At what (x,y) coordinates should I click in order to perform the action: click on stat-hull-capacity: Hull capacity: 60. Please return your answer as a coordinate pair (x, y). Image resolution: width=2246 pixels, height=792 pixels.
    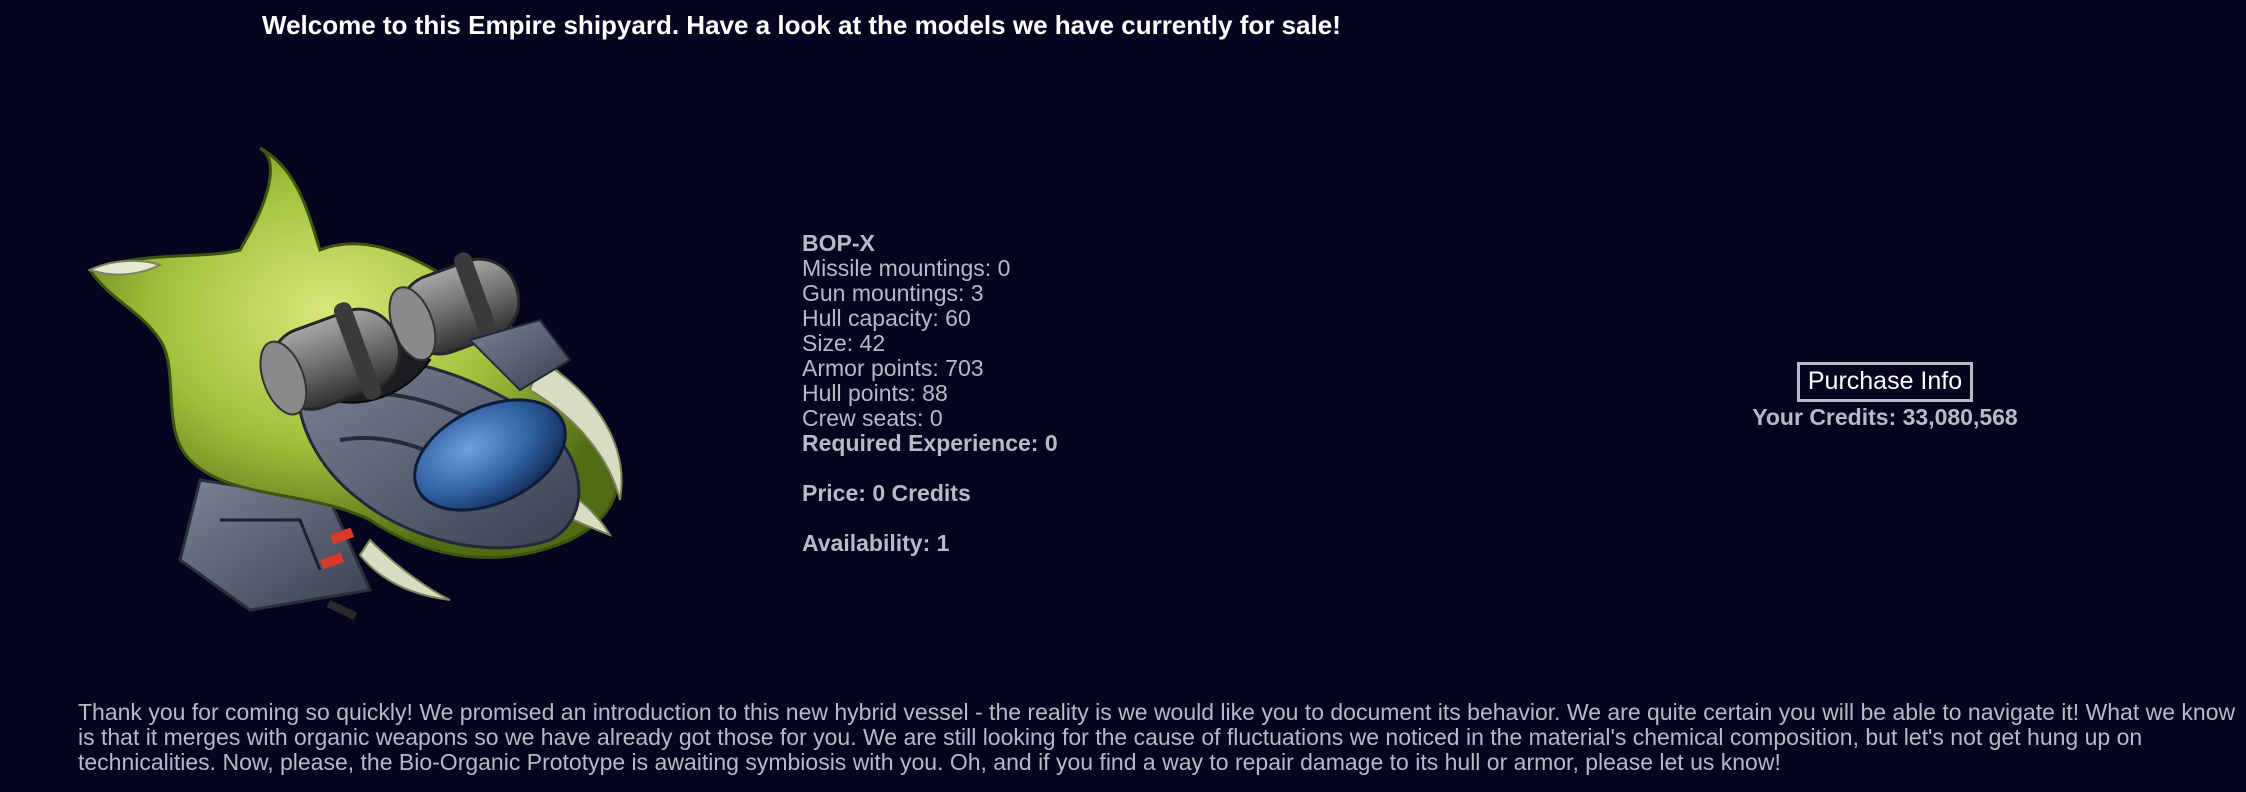
    Looking at the image, I should click on (886, 318).